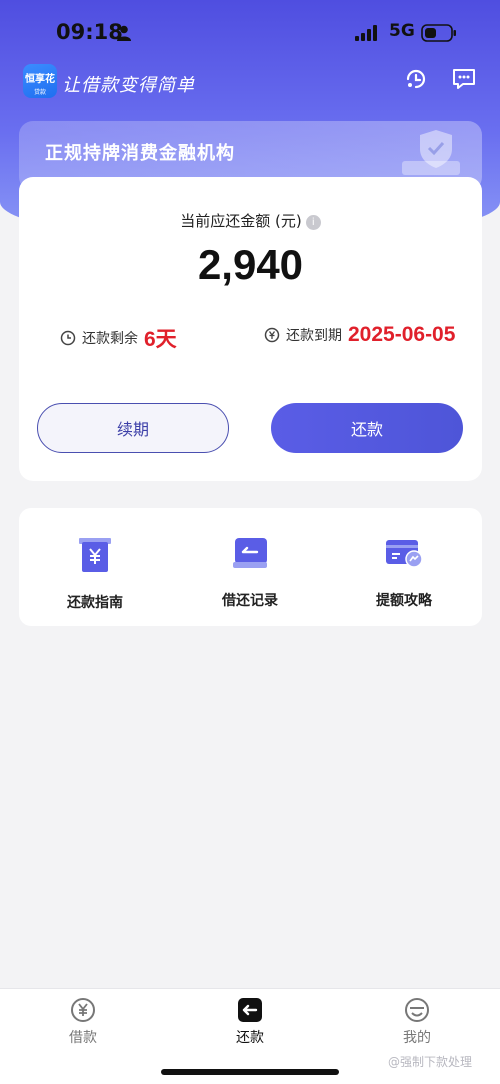 This screenshot has width=500, height=1084. Describe the element at coordinates (250, 33) in the screenshot. I see `status-bar: 09:18 5G` at that location.